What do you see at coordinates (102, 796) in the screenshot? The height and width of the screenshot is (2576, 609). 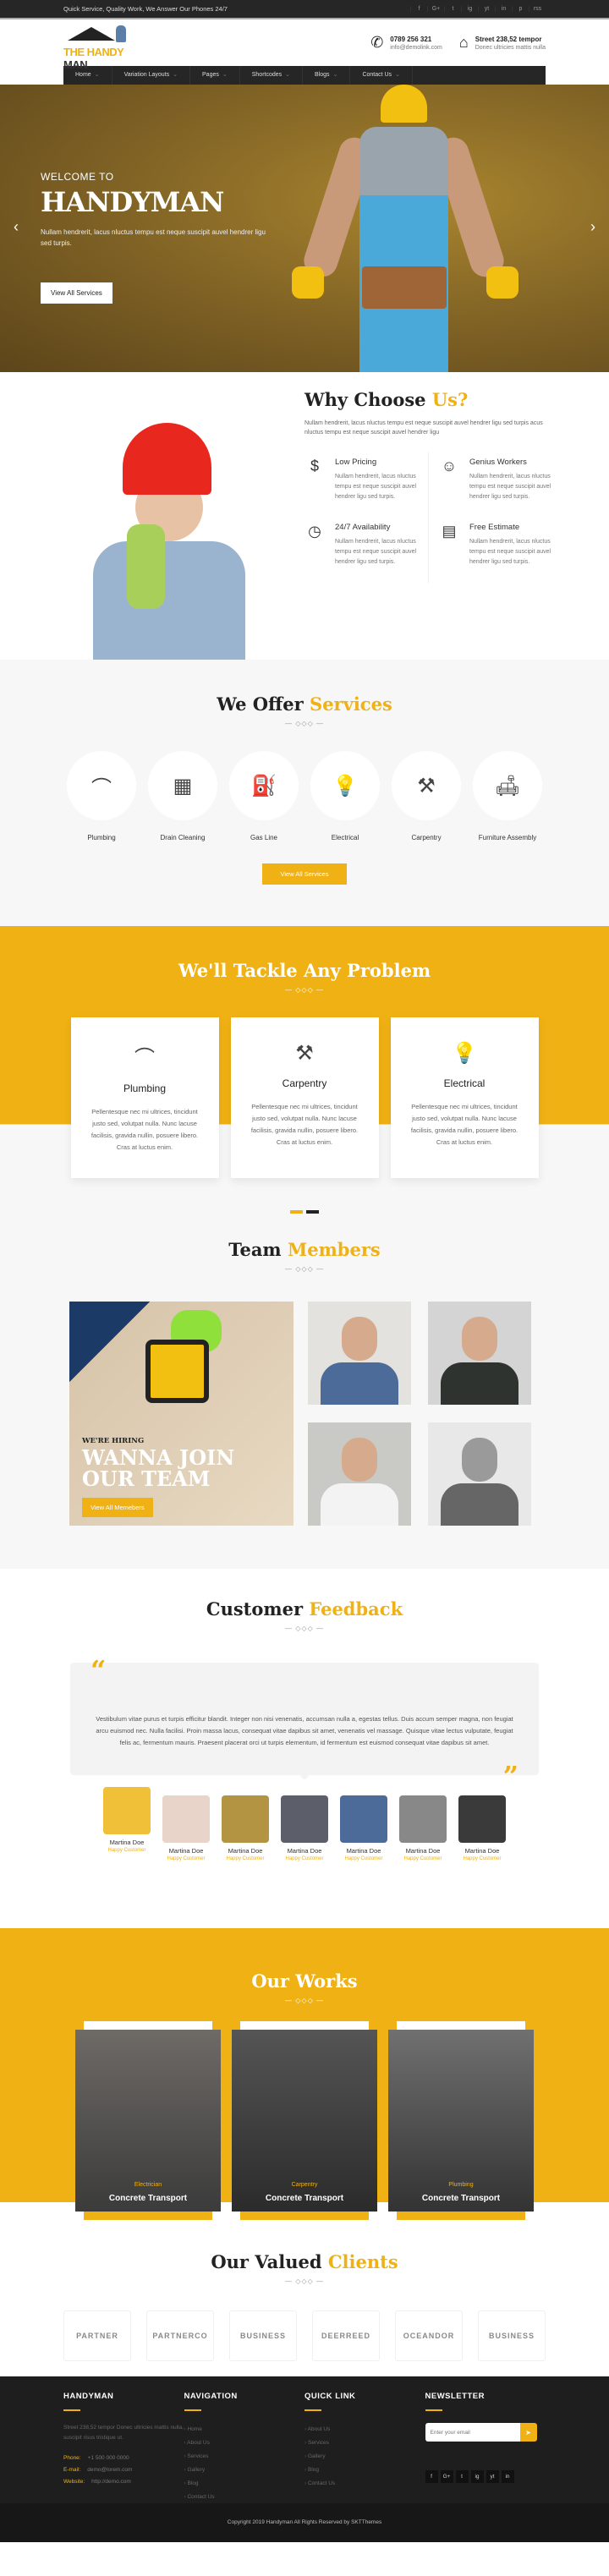 I see `service-plumbing: ⌒ Plumbing` at bounding box center [102, 796].